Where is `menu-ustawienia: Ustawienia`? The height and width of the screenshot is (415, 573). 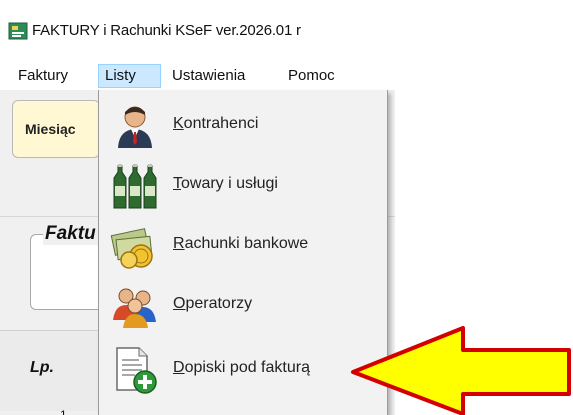
menu-ustawienia: Ustawienia is located at coordinates (208, 76).